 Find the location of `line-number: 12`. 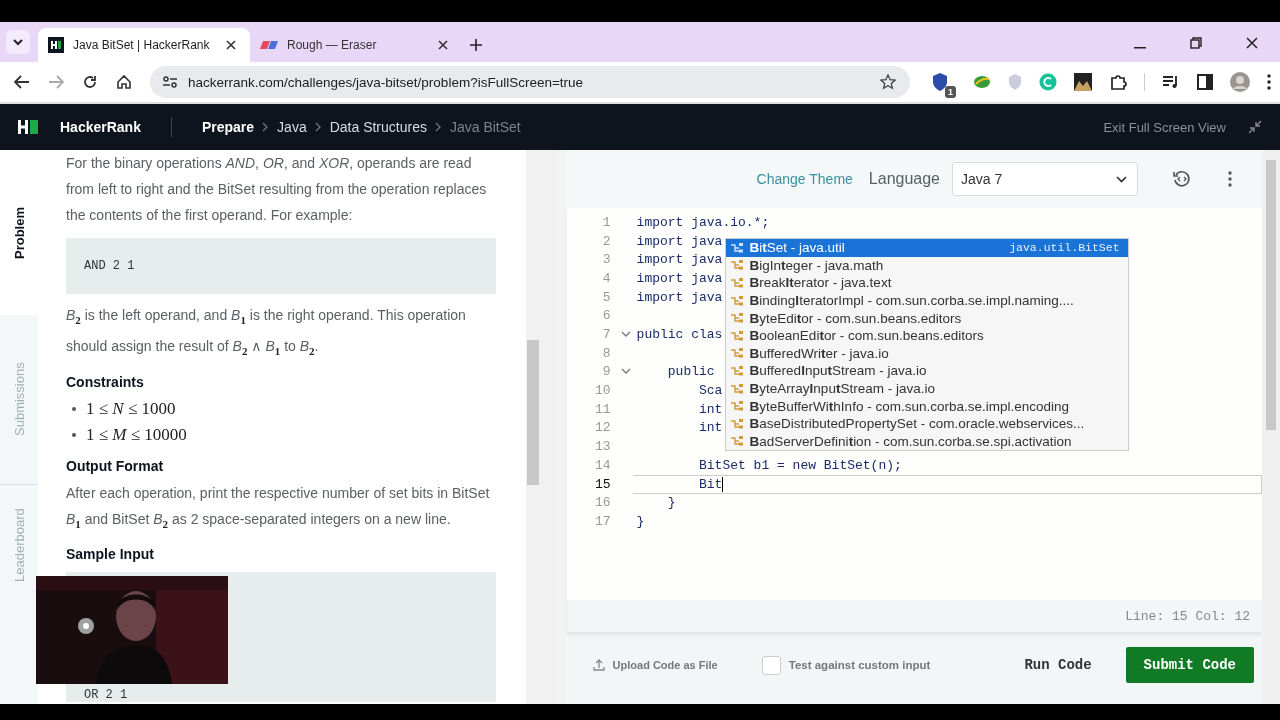

line-number: 12 is located at coordinates (602, 428).